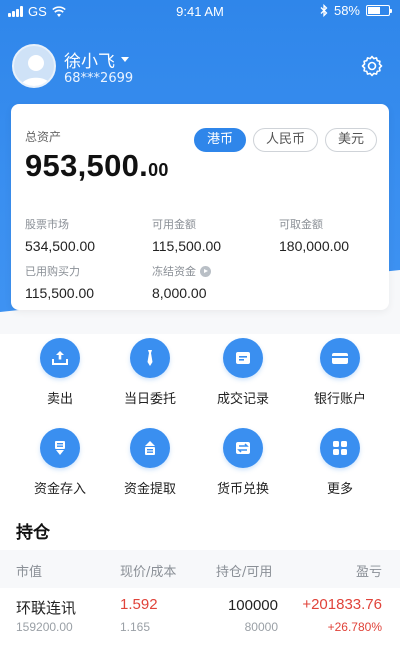 The width and height of the screenshot is (400, 660). I want to click on holdings-title: 持仓, so click(33, 533).